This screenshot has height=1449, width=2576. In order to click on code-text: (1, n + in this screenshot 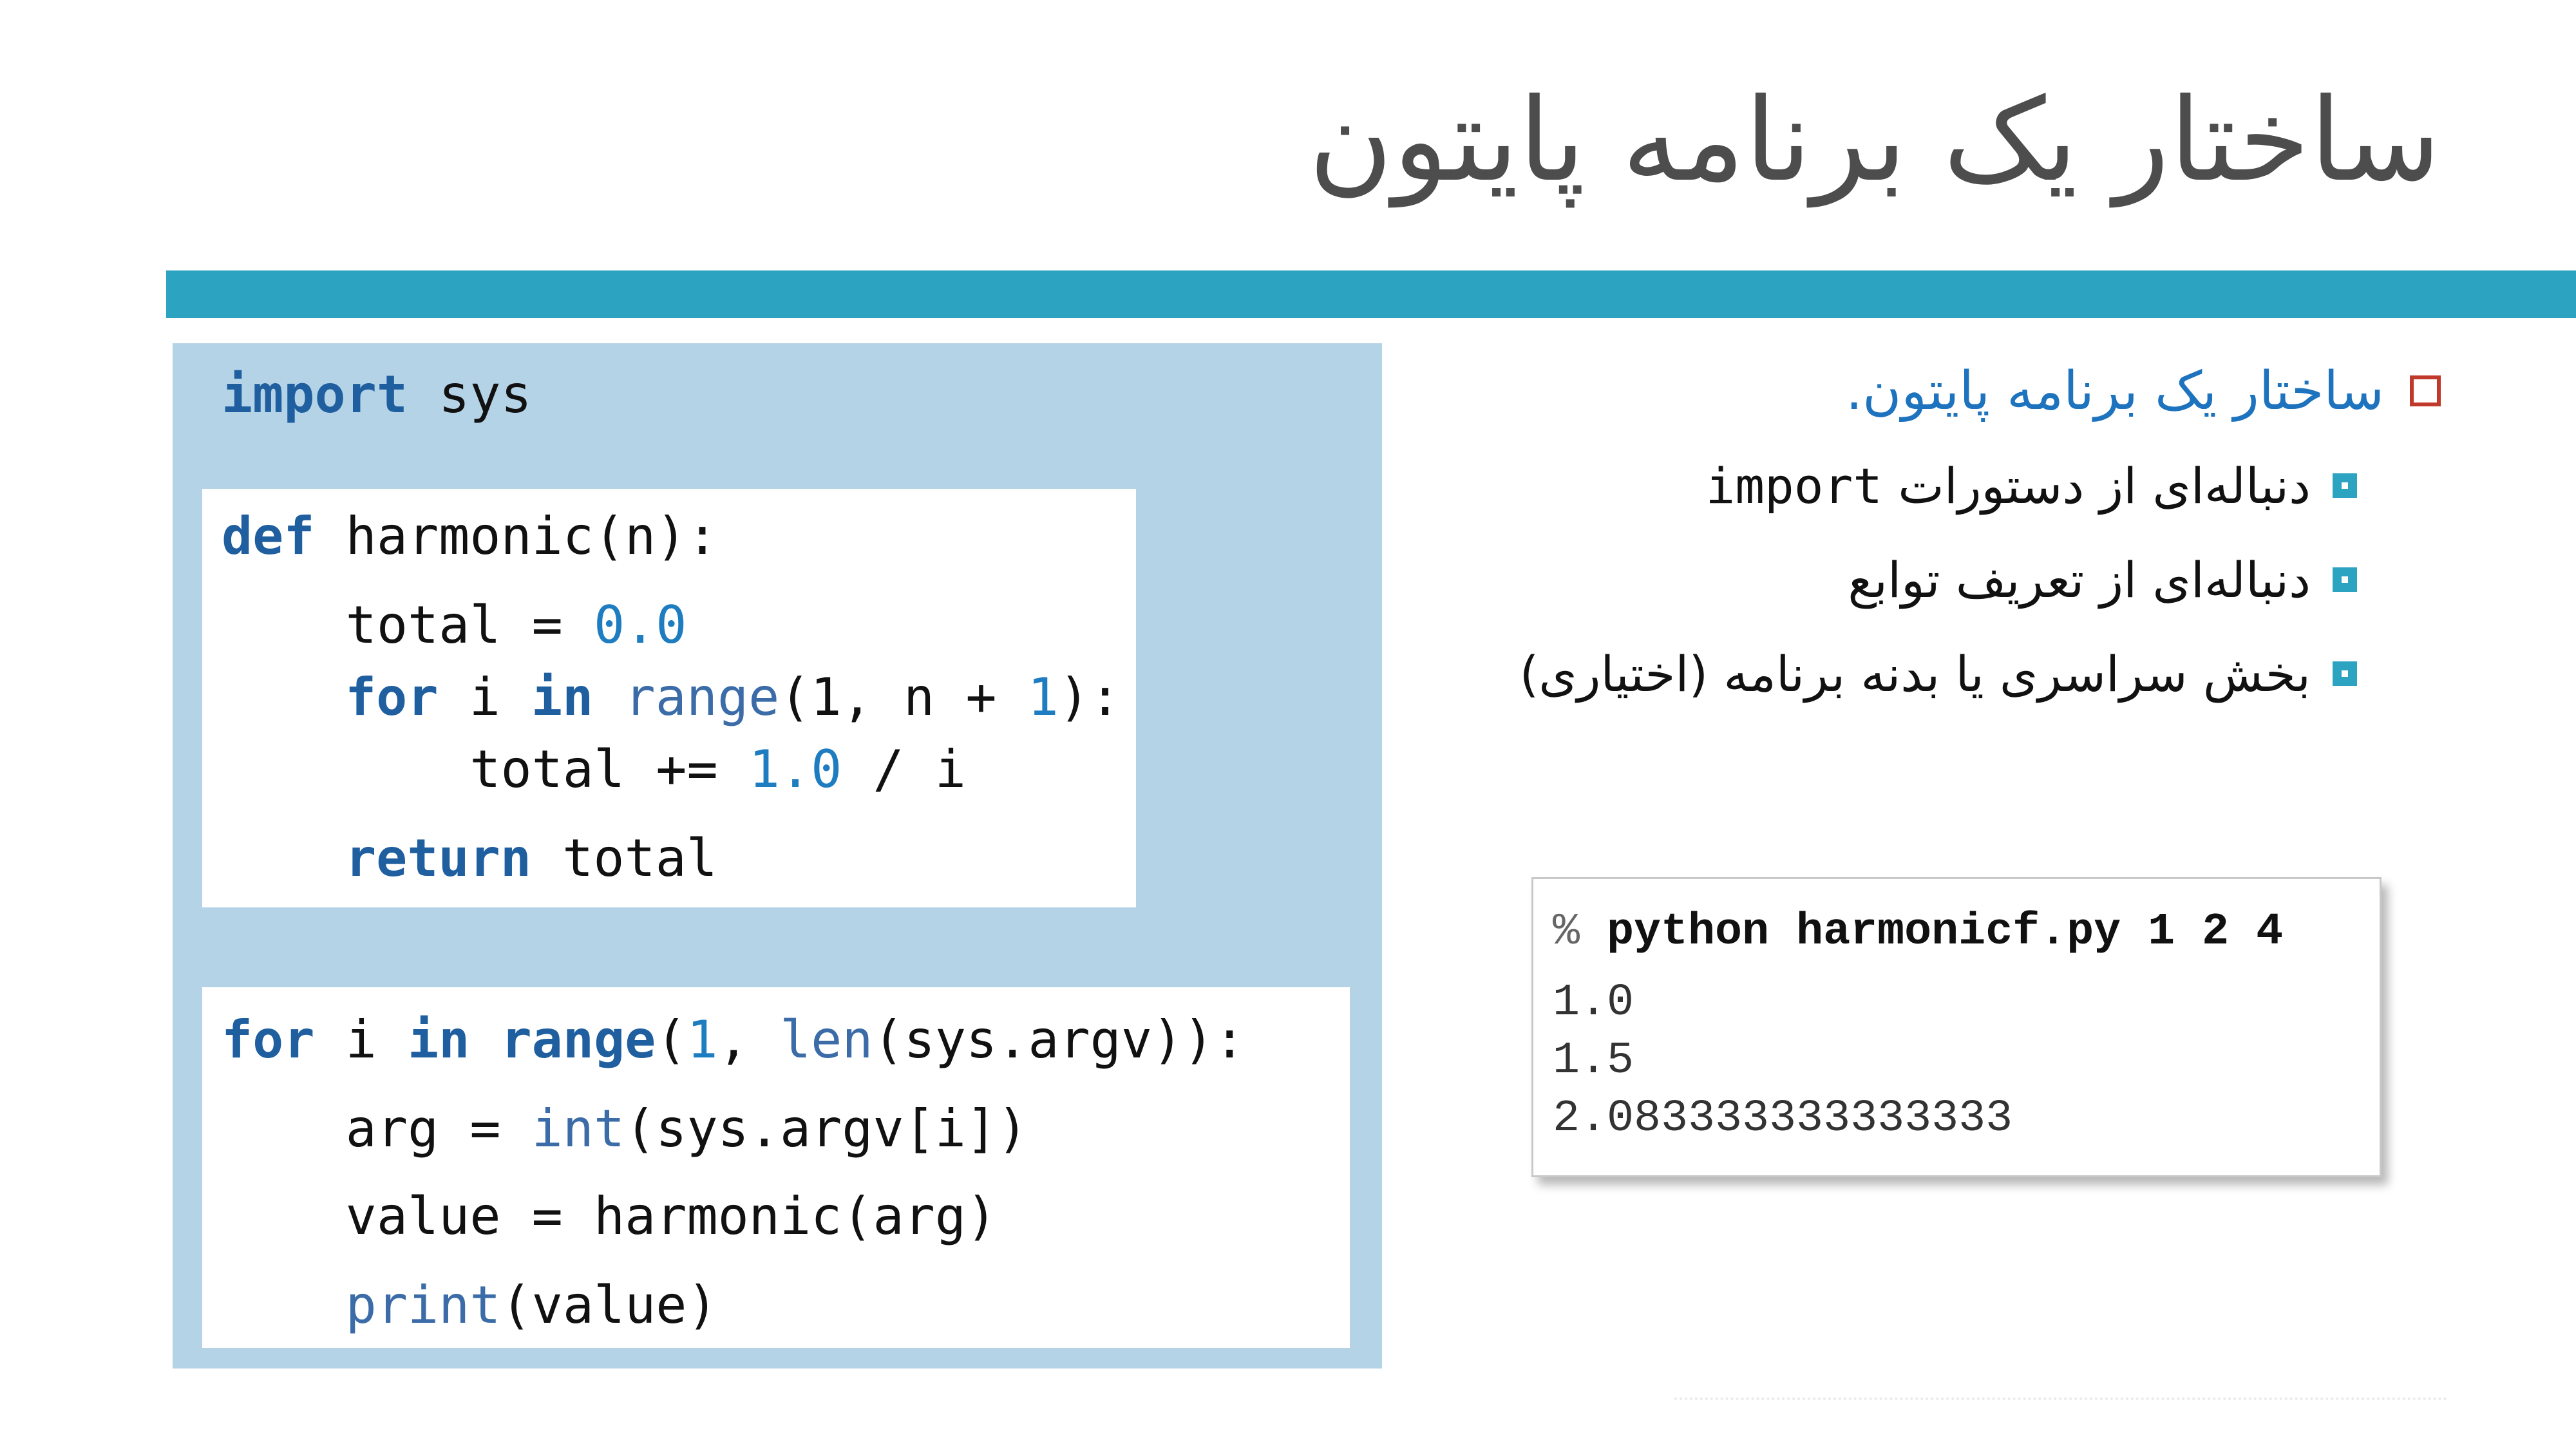, I will do `click(904, 697)`.